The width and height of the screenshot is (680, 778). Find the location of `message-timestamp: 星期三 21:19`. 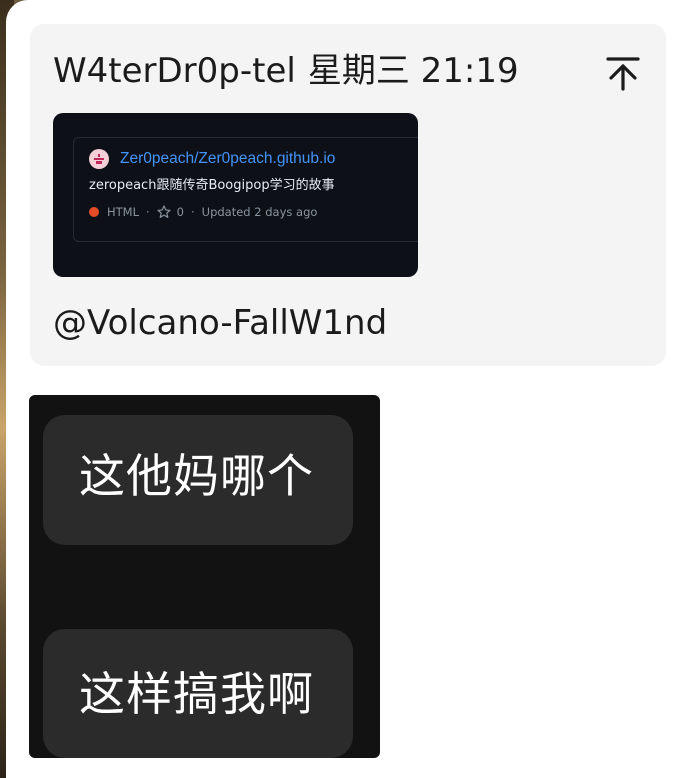

message-timestamp: 星期三 21:19 is located at coordinates (413, 71).